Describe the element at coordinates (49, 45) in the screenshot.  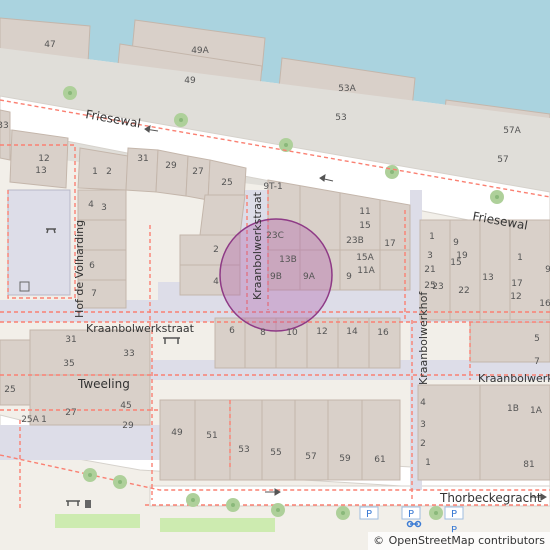
I see `hn: 47` at that location.